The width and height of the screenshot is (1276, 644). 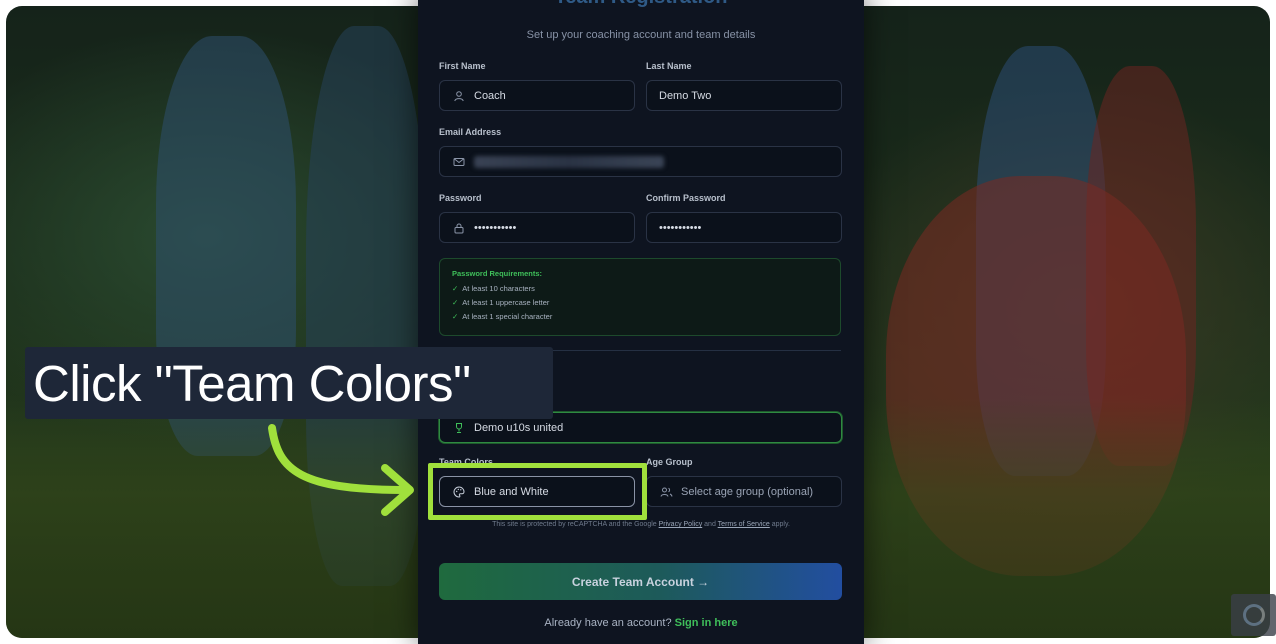 What do you see at coordinates (681, 524) in the screenshot?
I see `privacy-policy-link: Privacy Policy` at bounding box center [681, 524].